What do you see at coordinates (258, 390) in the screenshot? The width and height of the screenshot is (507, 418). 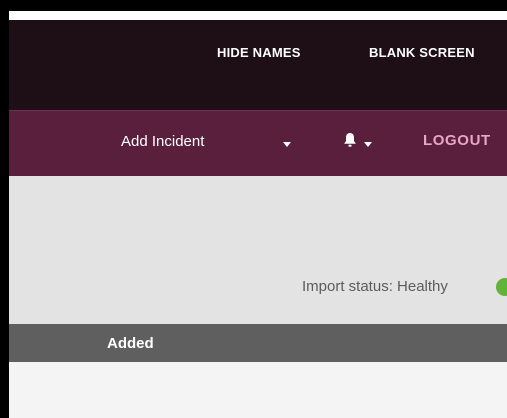 I see `table-body` at bounding box center [258, 390].